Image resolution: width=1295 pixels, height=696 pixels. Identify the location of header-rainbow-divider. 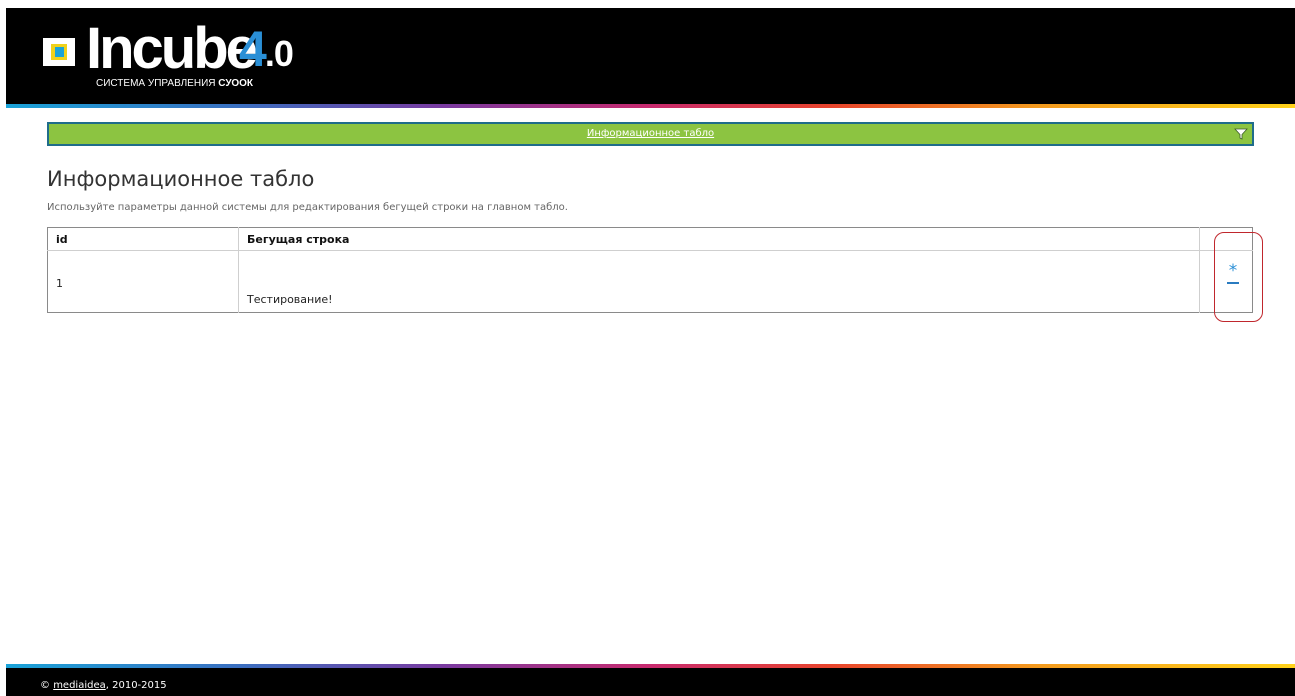
(650, 106).